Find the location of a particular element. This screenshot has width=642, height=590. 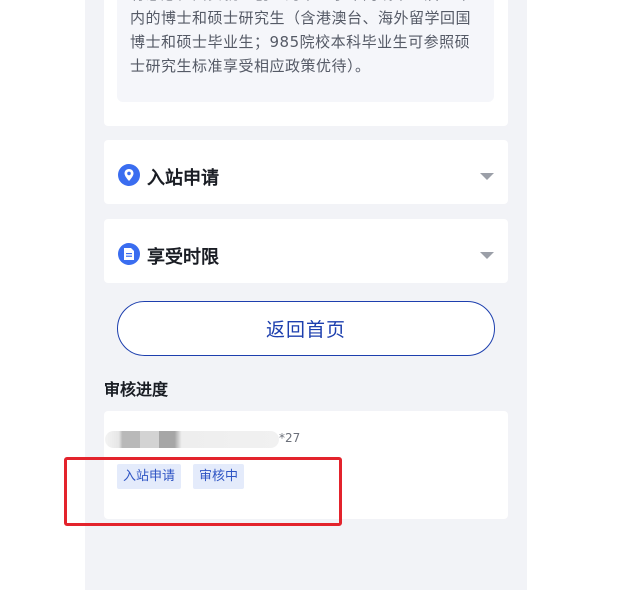

accordion-apply: 入站申请 is located at coordinates (306, 172).